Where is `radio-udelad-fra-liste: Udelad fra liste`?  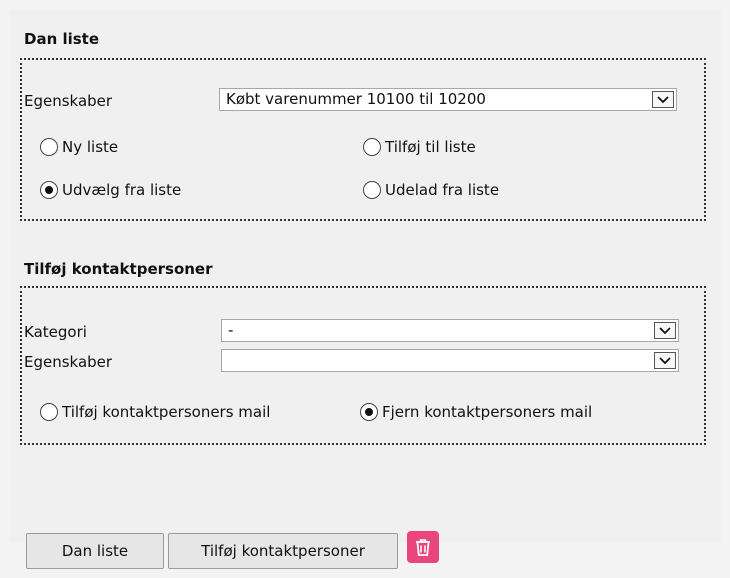
radio-udelad-fra-liste: Udelad fra liste is located at coordinates (431, 190).